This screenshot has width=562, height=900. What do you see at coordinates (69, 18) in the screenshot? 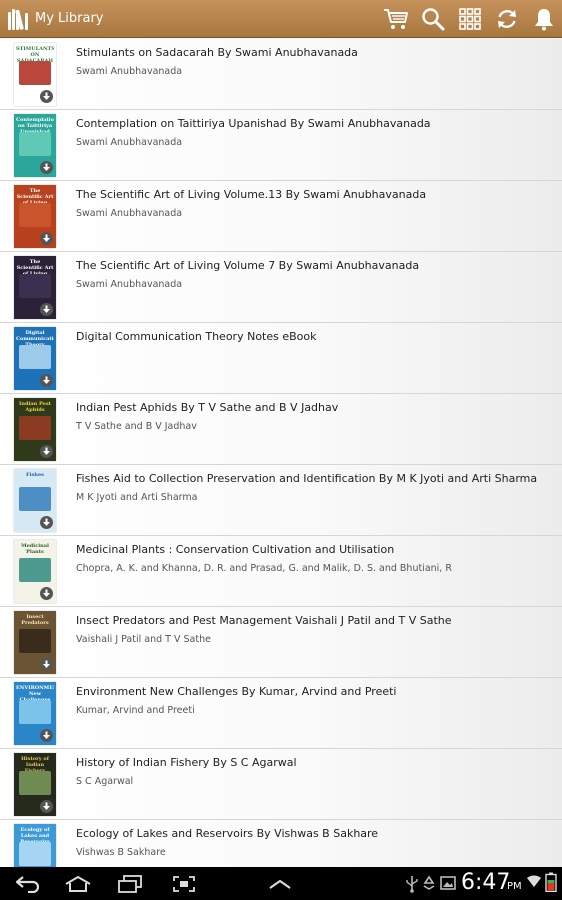
I see `app-title: My Library` at bounding box center [69, 18].